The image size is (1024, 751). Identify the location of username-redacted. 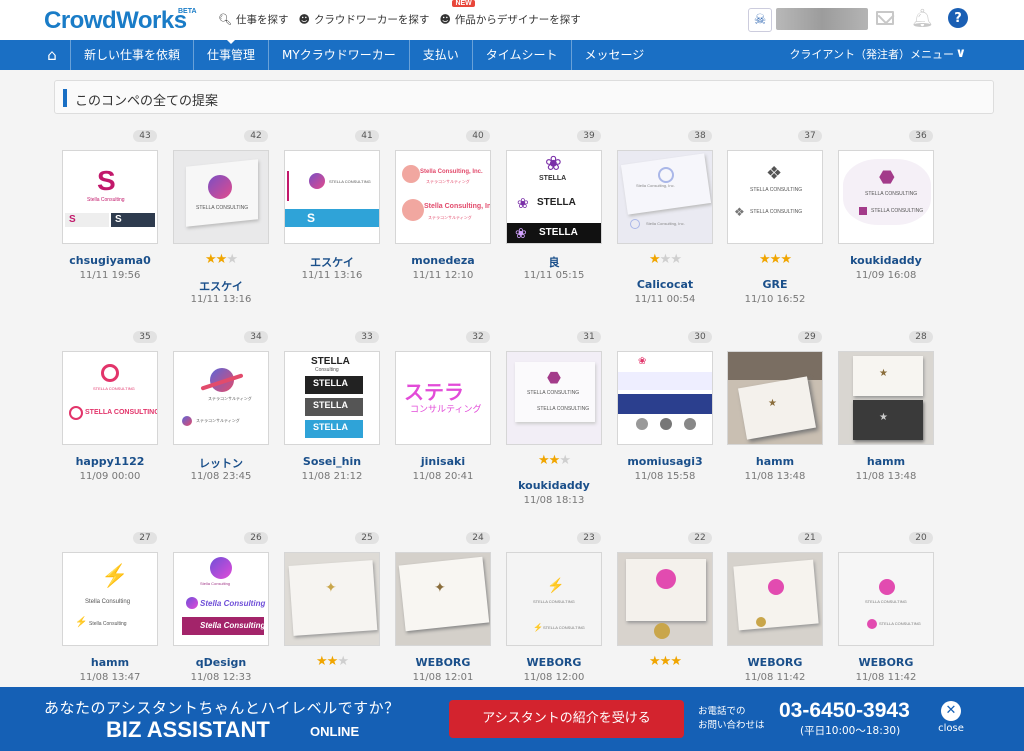
(822, 19).